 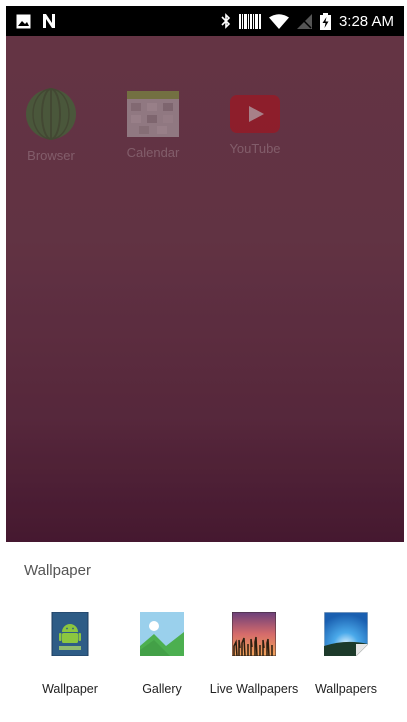 I want to click on option-live-wallpapers: Live Wallpapers, so click(x=254, y=654).